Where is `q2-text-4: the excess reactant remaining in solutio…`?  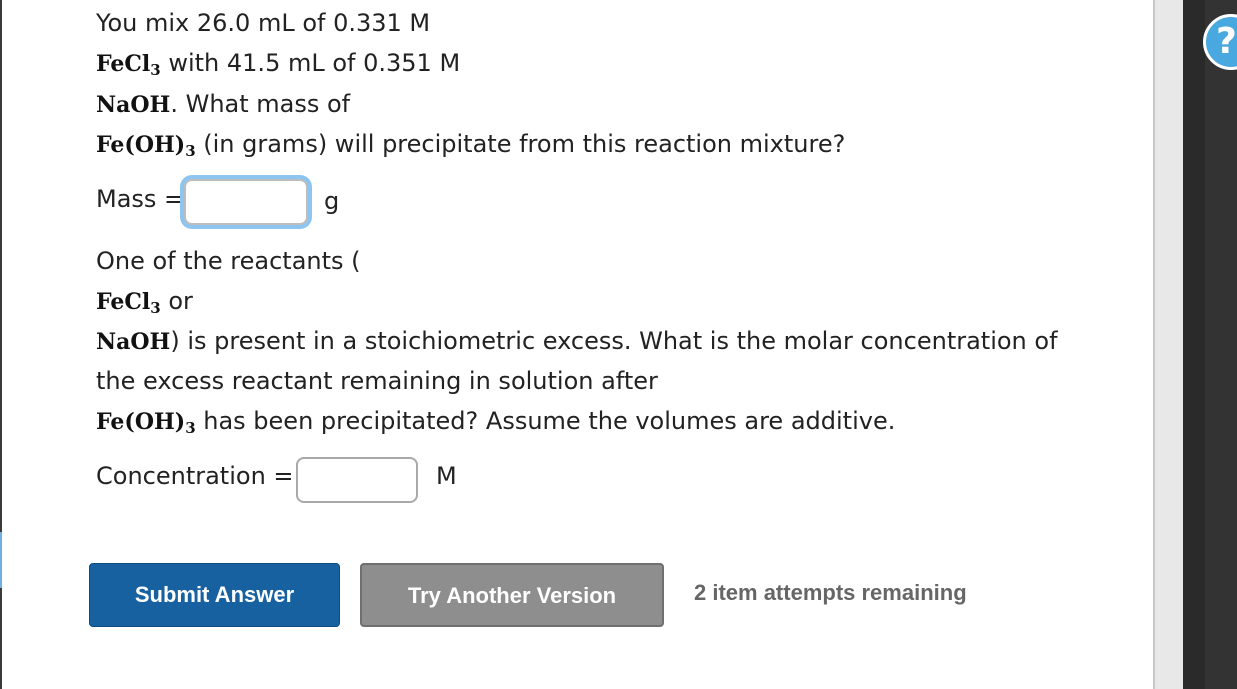 q2-text-4: the excess reactant remaining in solutio… is located at coordinates (377, 381).